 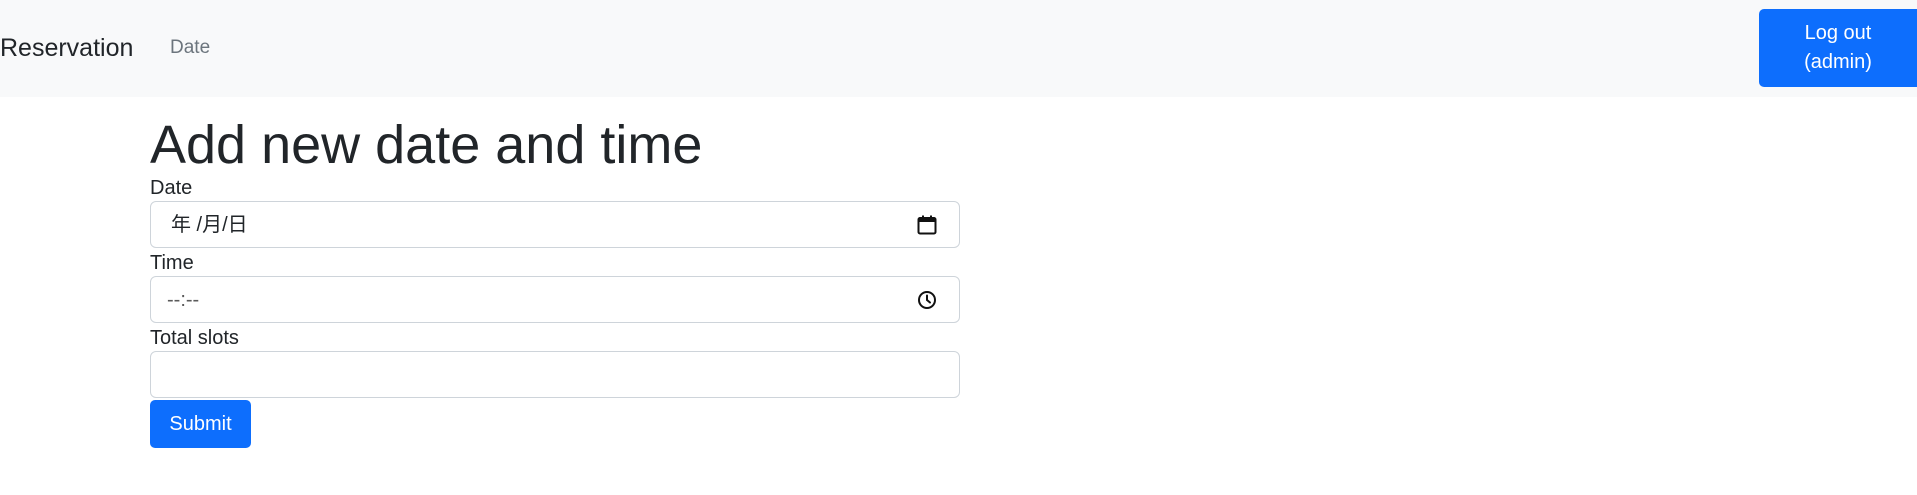 What do you see at coordinates (209, 225) in the screenshot?
I see `date-input-value: 年 /月/日` at bounding box center [209, 225].